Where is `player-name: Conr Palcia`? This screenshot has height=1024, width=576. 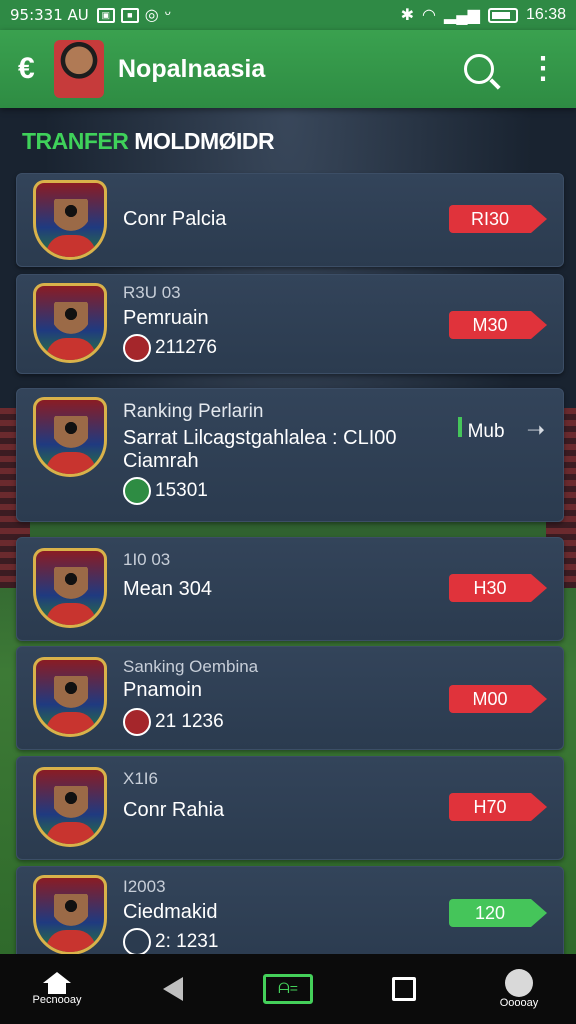
player-name: Conr Palcia is located at coordinates (175, 219).